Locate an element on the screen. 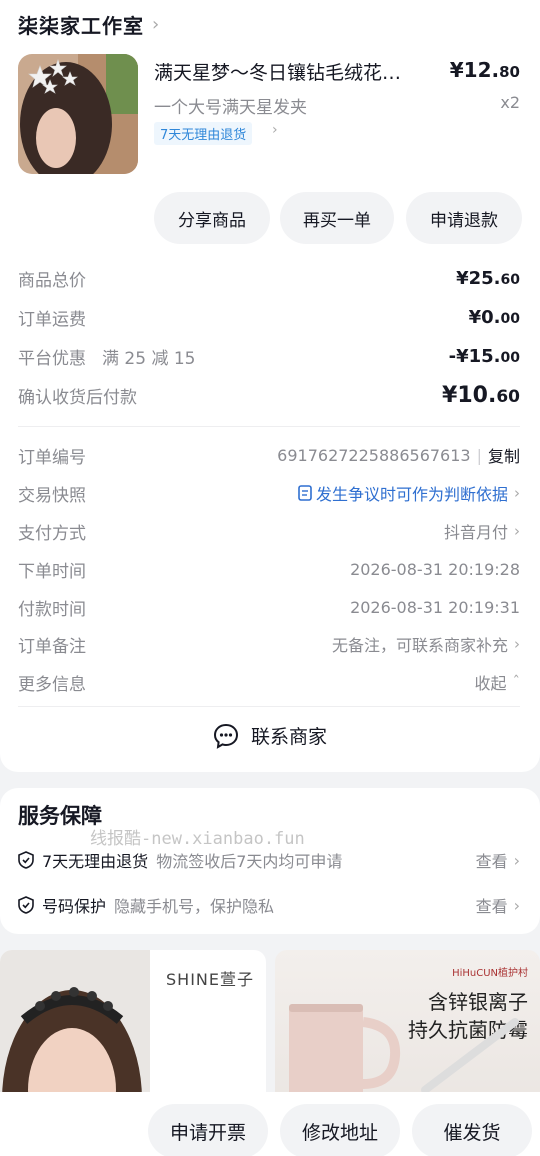 The image size is (540, 1156). urge-shipping-button: 催发货 is located at coordinates (472, 1130).